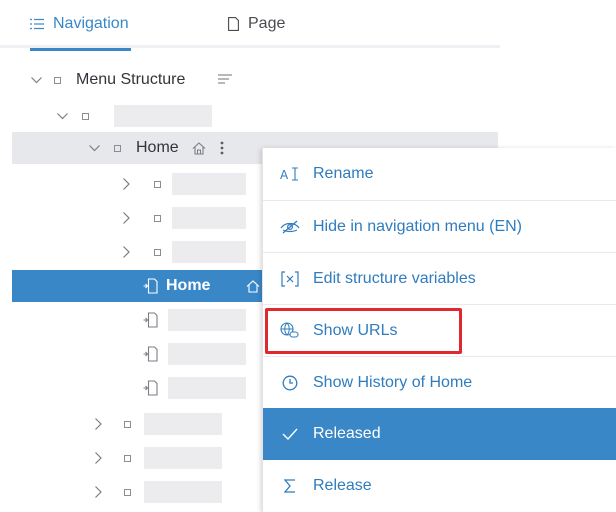 This screenshot has height=512, width=616. I want to click on menu-item-label: Released, so click(347, 433).